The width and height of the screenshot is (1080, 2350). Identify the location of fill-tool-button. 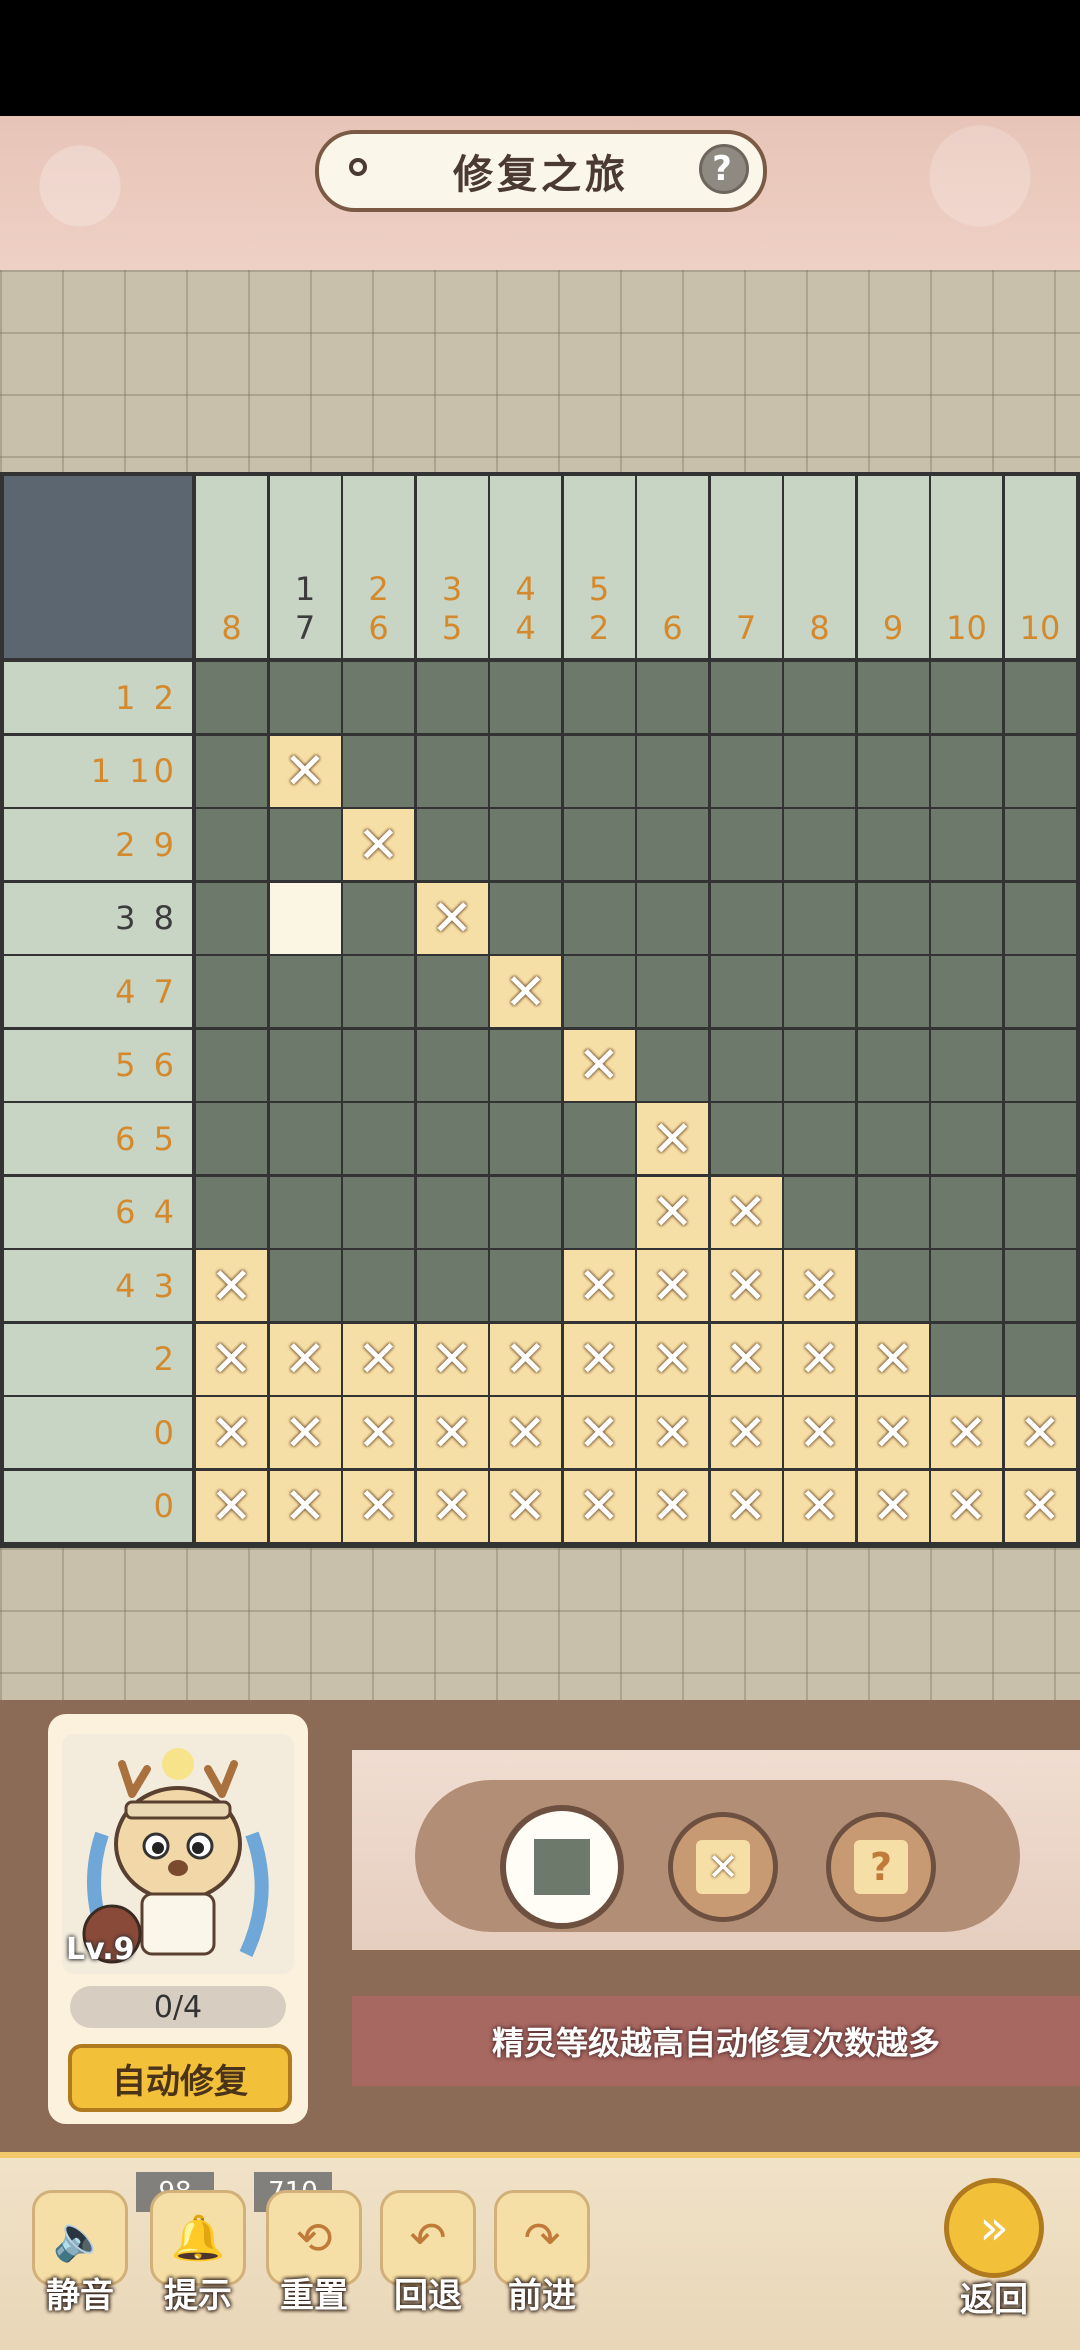
(562, 1867).